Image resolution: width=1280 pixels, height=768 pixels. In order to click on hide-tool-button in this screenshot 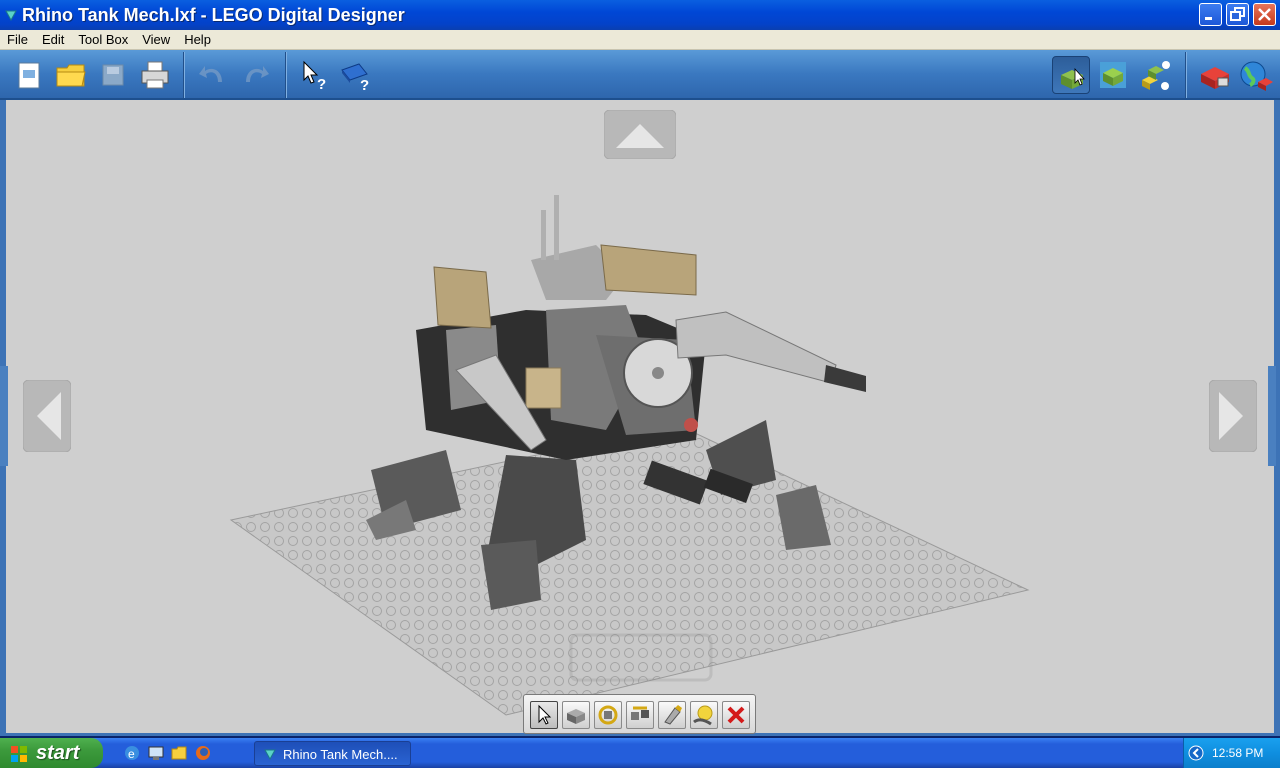, I will do `click(704, 715)`.